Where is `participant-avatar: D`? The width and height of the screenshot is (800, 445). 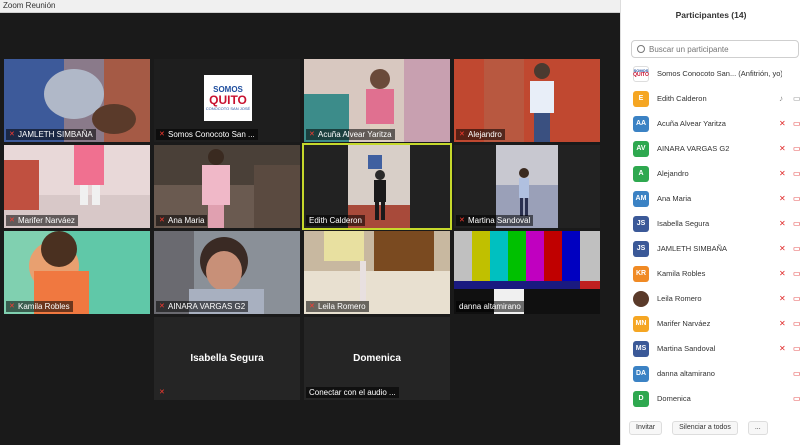
participant-avatar: D is located at coordinates (641, 398).